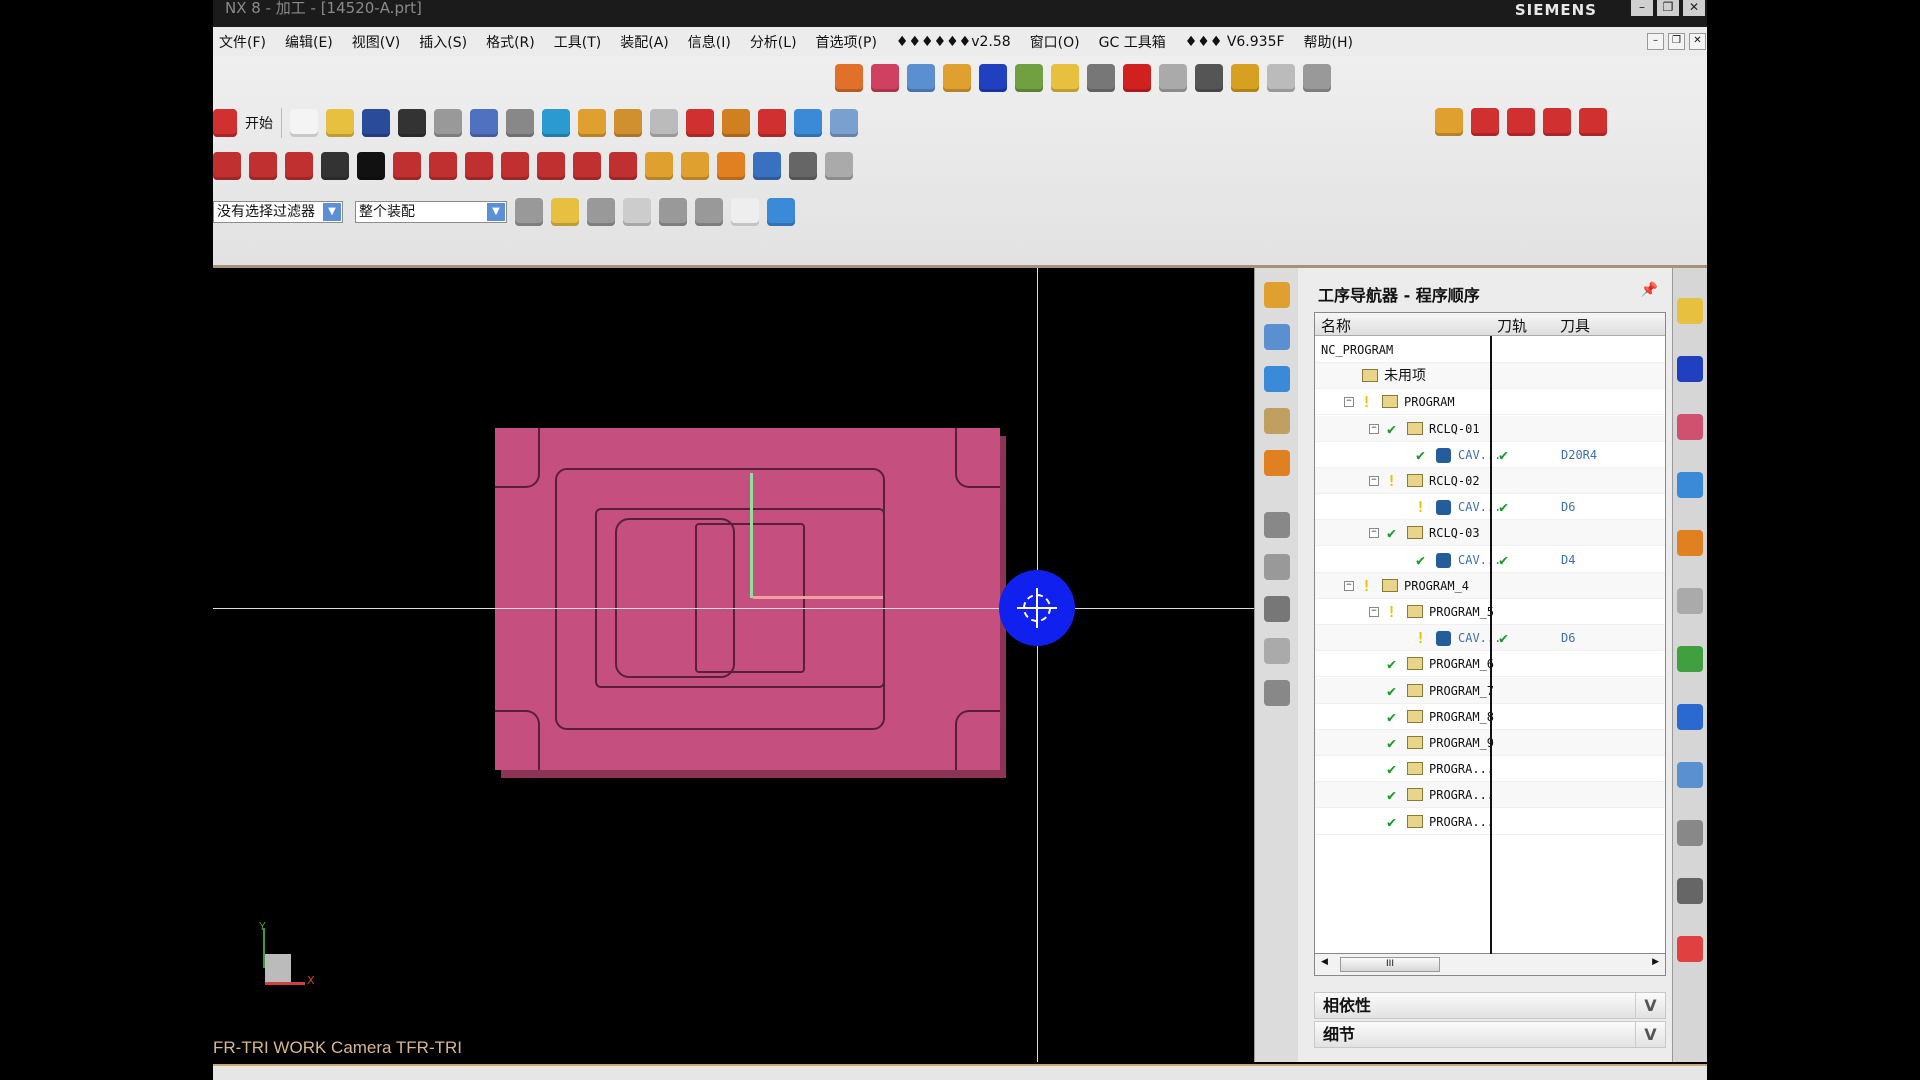 This screenshot has height=1080, width=1920. What do you see at coordinates (673, 212) in the screenshot?
I see `point-icon` at bounding box center [673, 212].